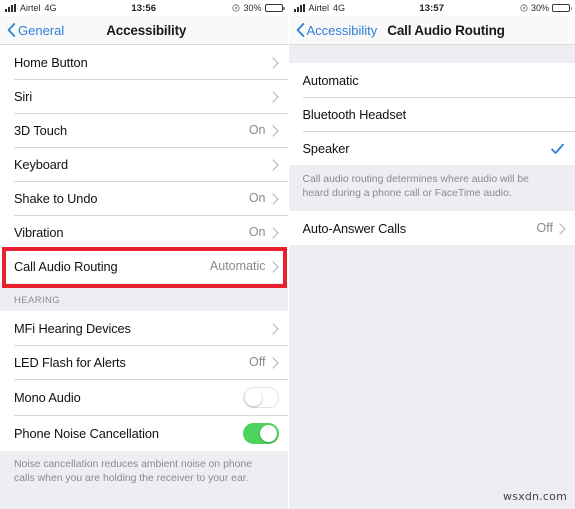 The height and width of the screenshot is (509, 575). What do you see at coordinates (47, 397) in the screenshot?
I see `row-label: Mono Audio` at bounding box center [47, 397].